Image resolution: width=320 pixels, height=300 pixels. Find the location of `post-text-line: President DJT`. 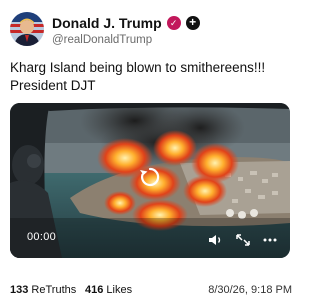

post-text-line: President DJT is located at coordinates (53, 85).